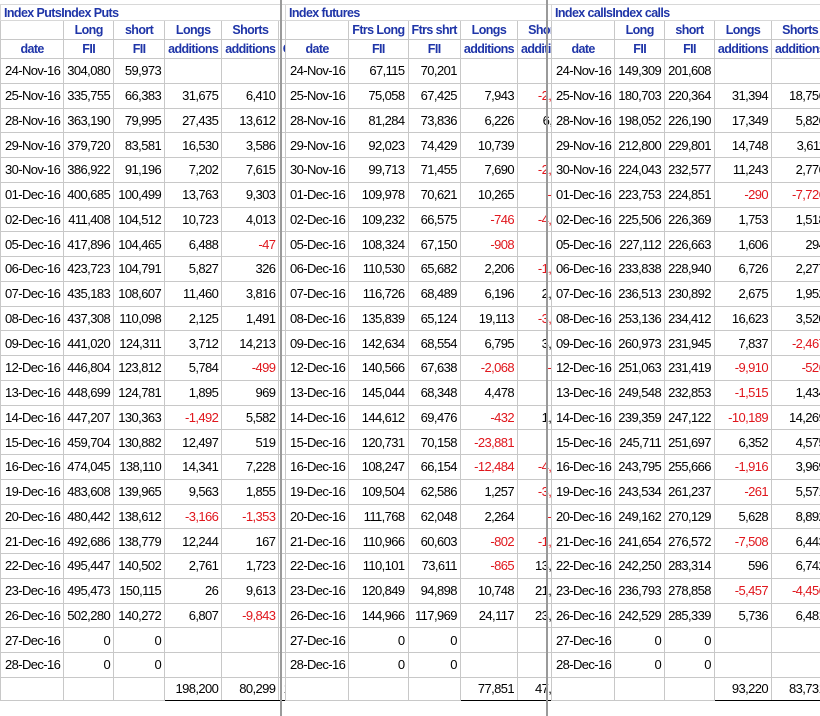  Describe the element at coordinates (743, 368) in the screenshot. I see `longs-additions-cell: -9,910` at that location.